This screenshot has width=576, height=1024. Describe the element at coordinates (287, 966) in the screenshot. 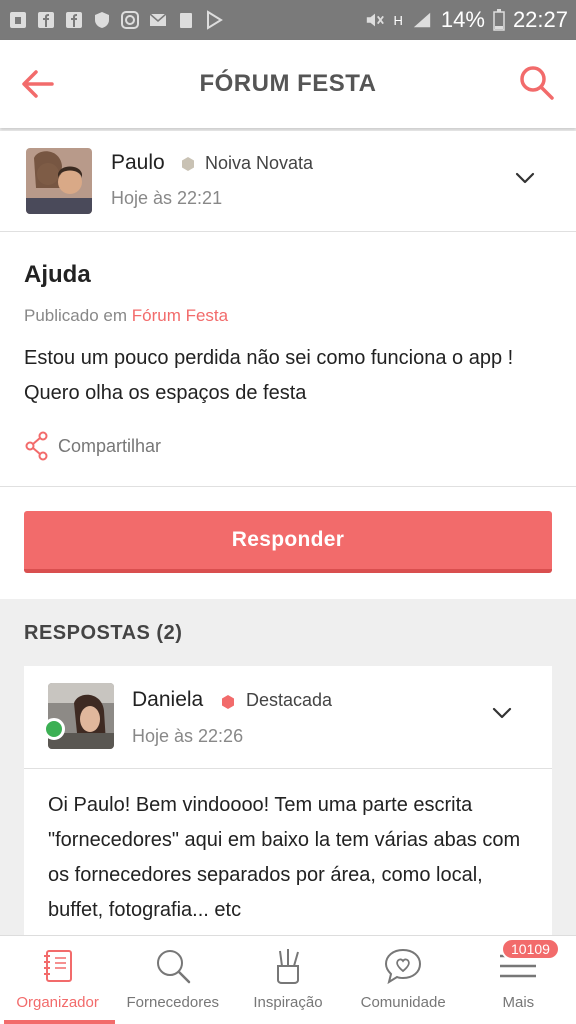

I see `pencil-cup-icon` at that location.